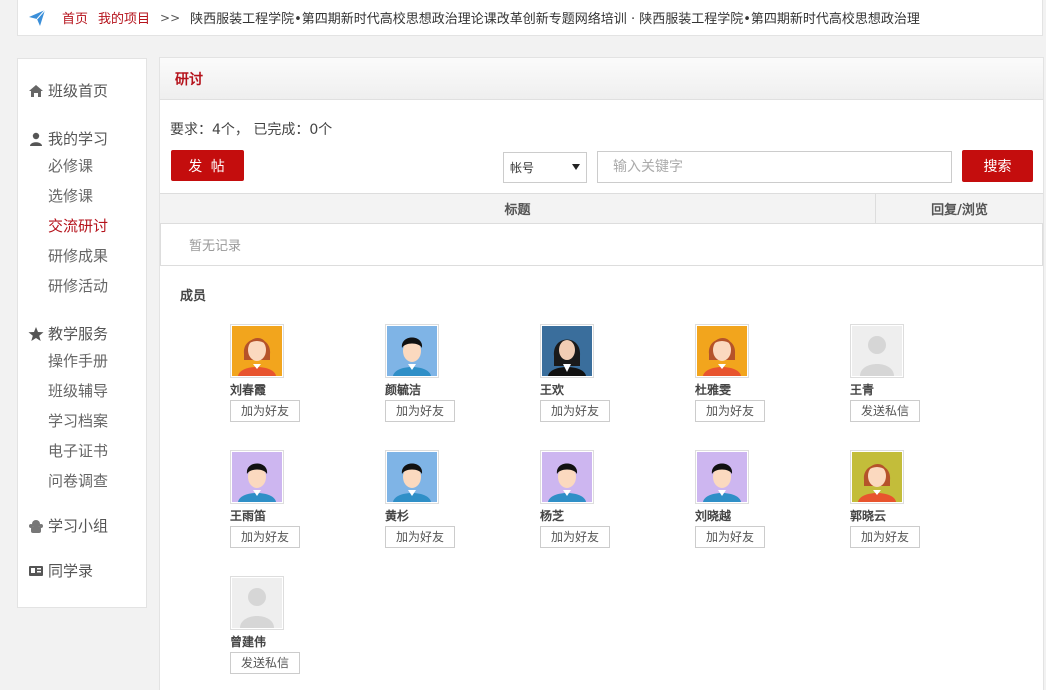 Image resolution: width=1046 pixels, height=690 pixels. I want to click on member-name: 杨芝, so click(595, 515).